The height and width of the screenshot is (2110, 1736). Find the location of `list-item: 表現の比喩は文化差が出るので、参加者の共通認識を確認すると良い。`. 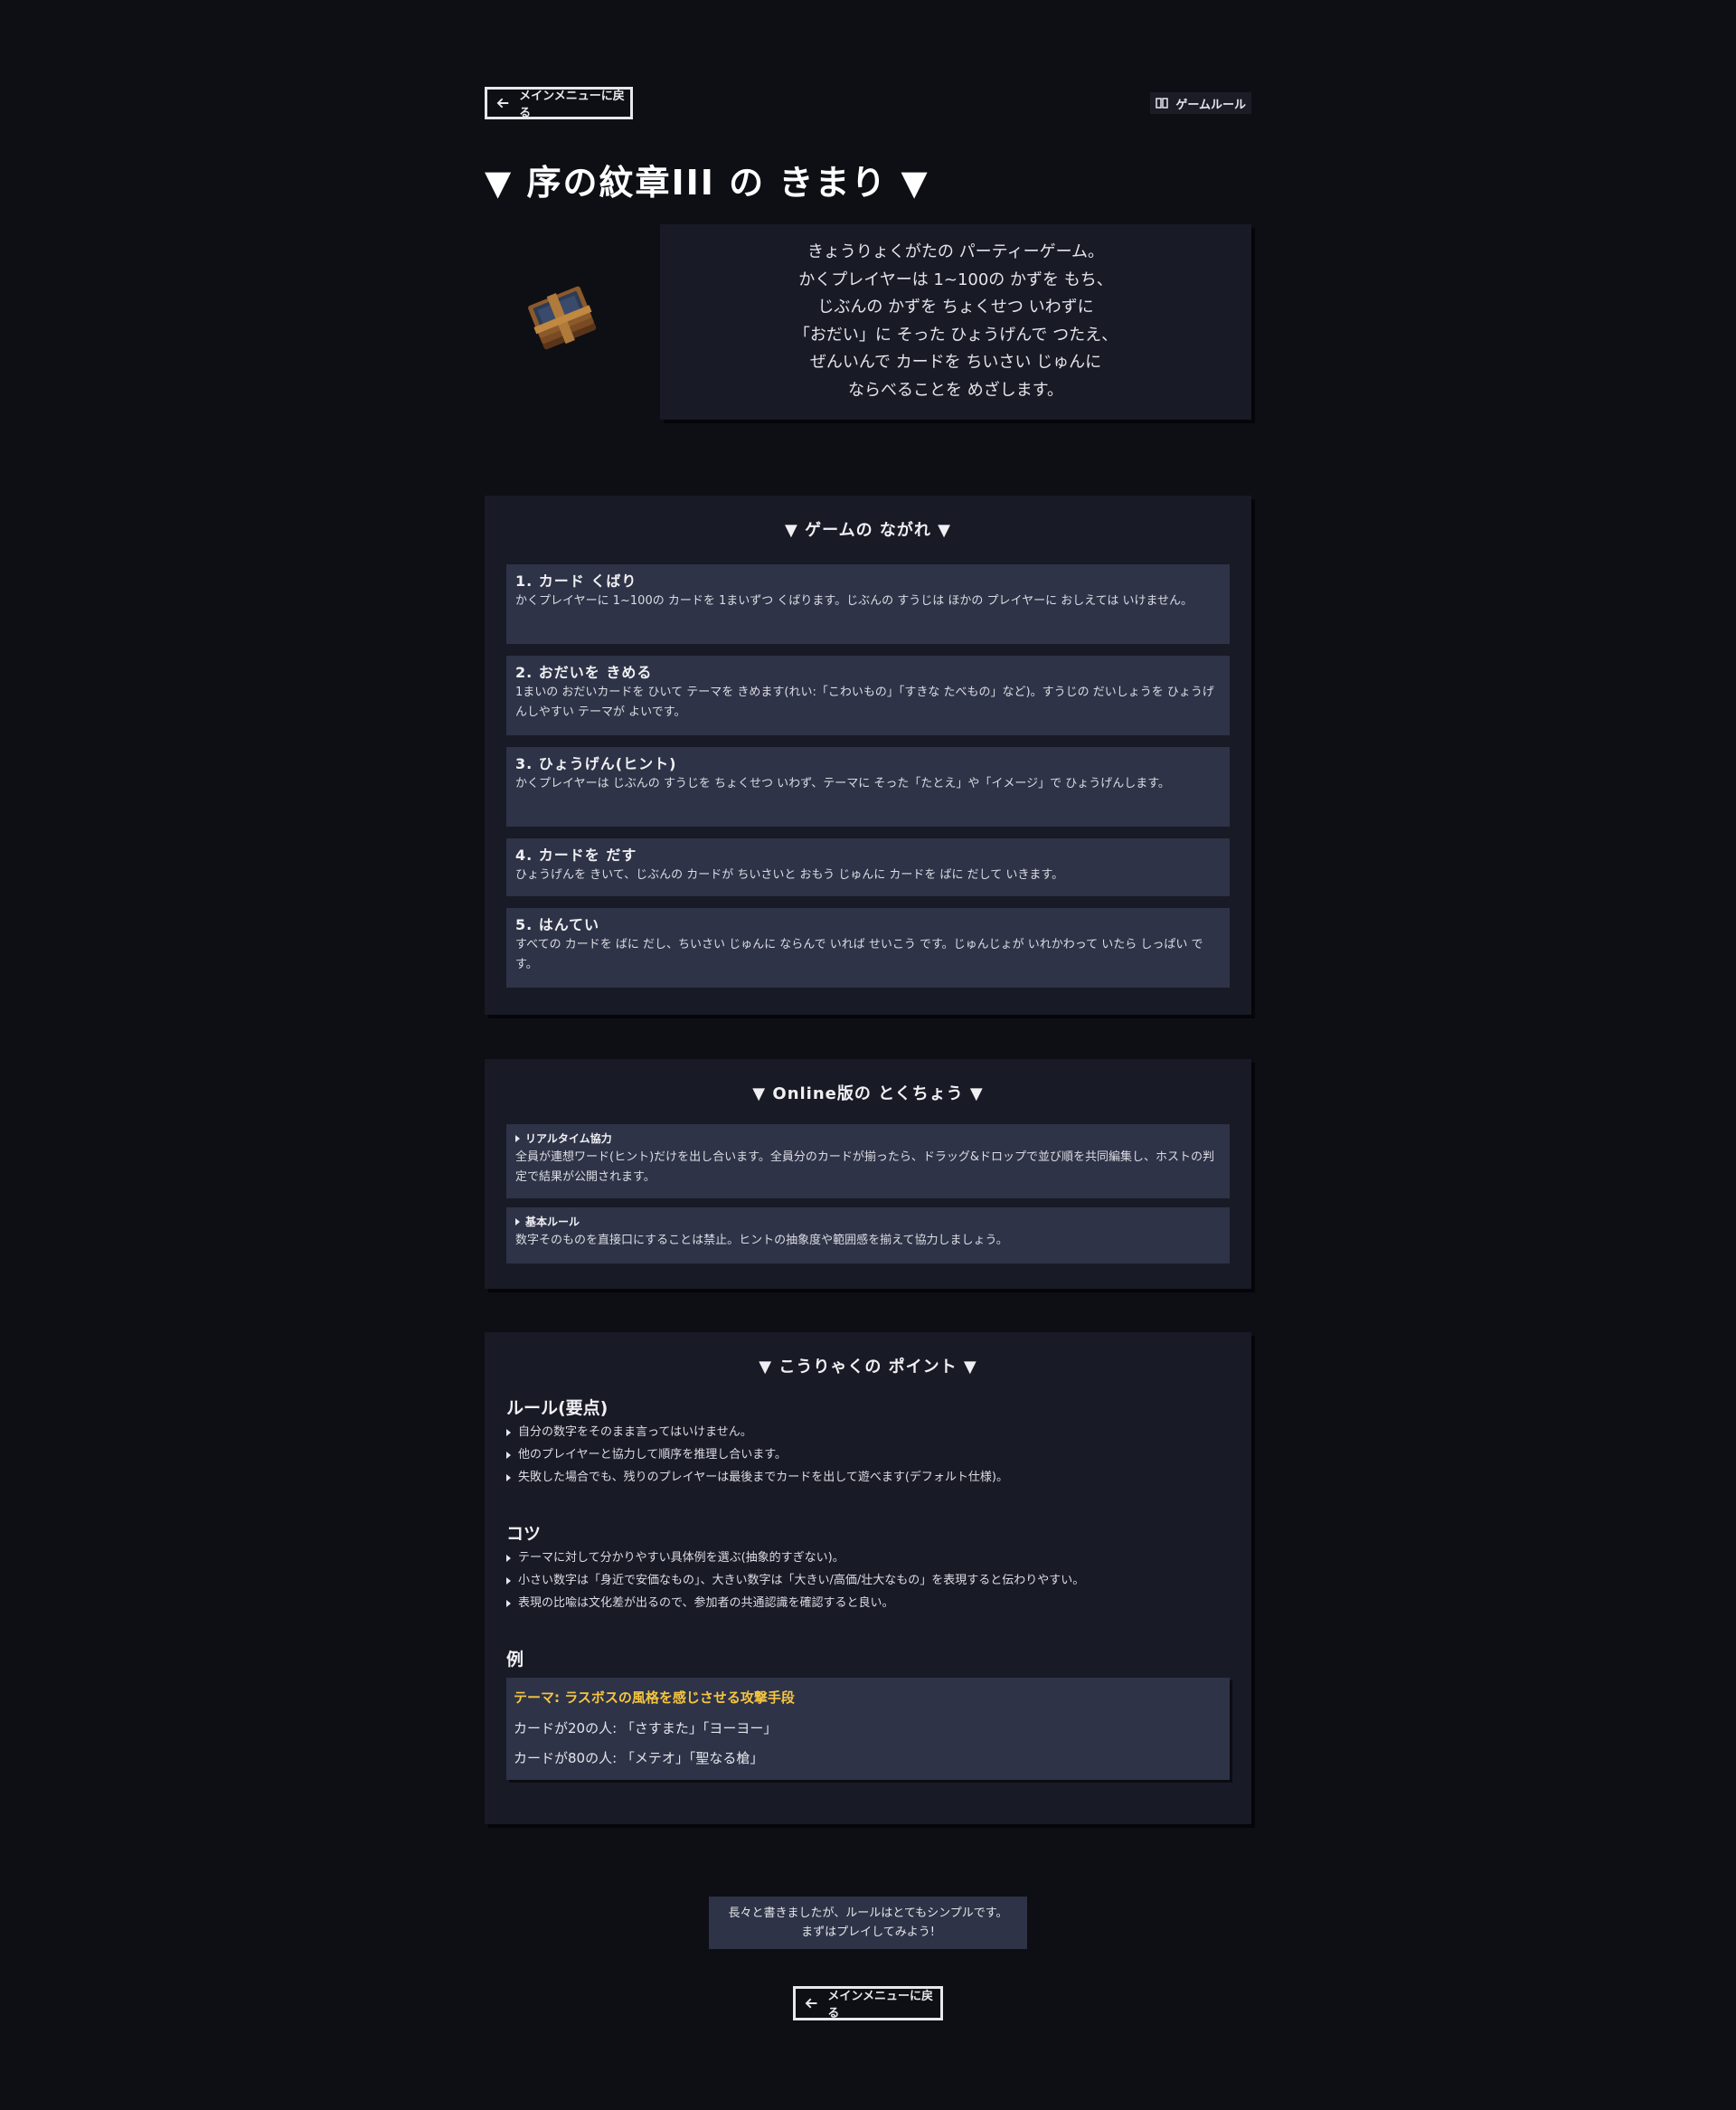

list-item: 表現の比喩は文化差が出るので、参加者の共通認識を確認すると良い。 is located at coordinates (868, 1603).